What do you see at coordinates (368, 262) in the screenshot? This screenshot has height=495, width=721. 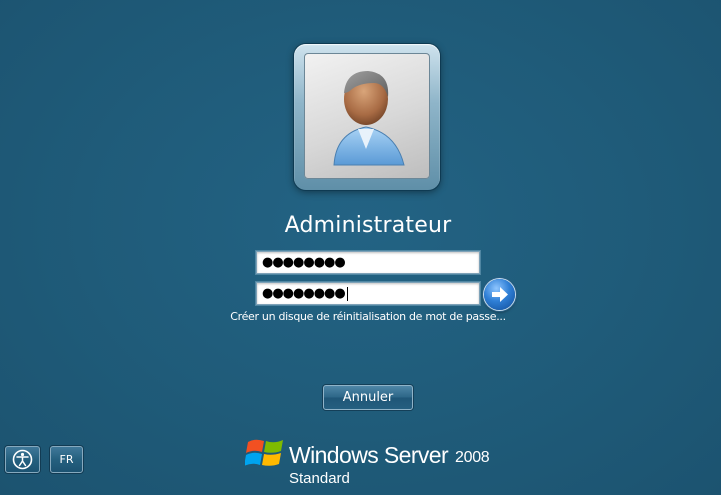 I see `password-field: ●●●●●●●●` at bounding box center [368, 262].